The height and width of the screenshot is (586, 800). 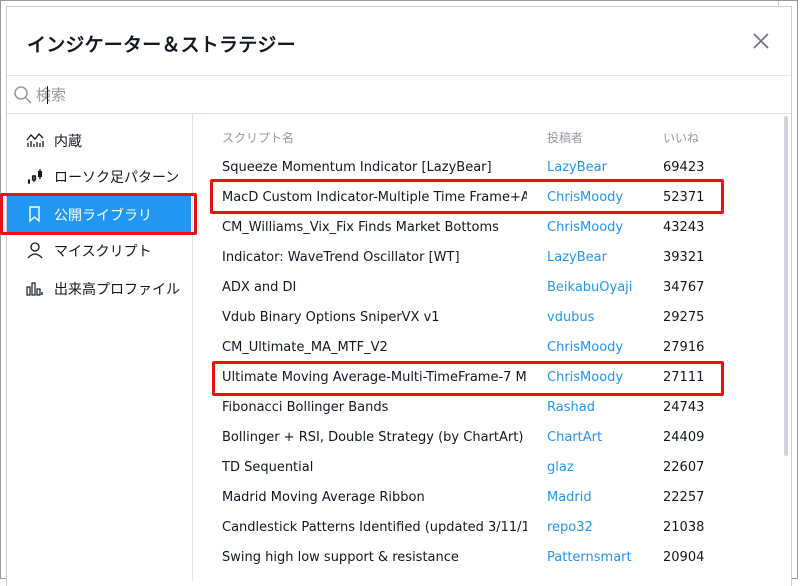 I want to click on search-icon, so click(x=23, y=95).